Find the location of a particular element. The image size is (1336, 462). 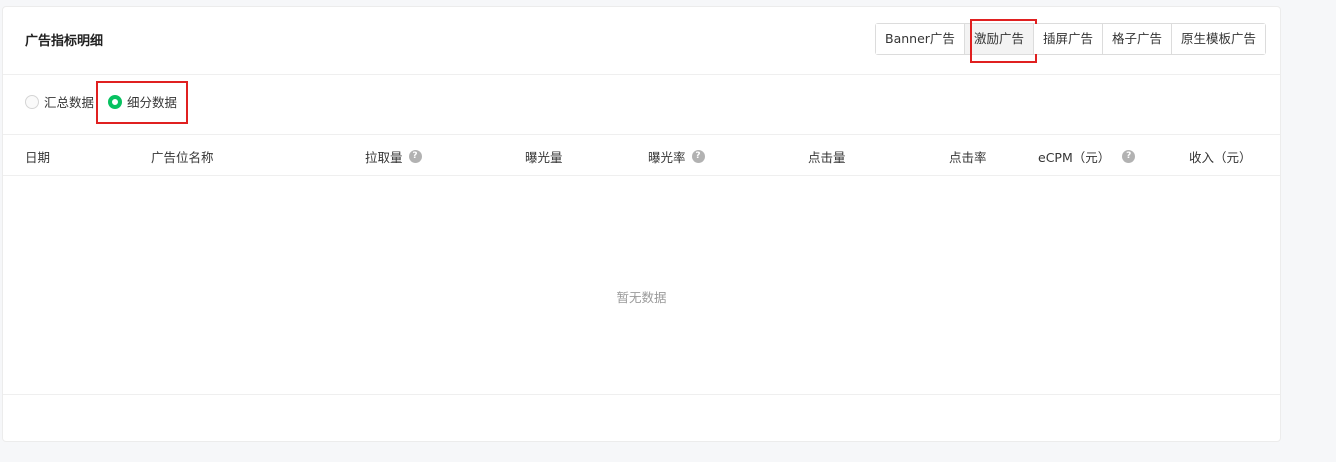

radio-summary-data: 汇总数据 is located at coordinates (59, 101).